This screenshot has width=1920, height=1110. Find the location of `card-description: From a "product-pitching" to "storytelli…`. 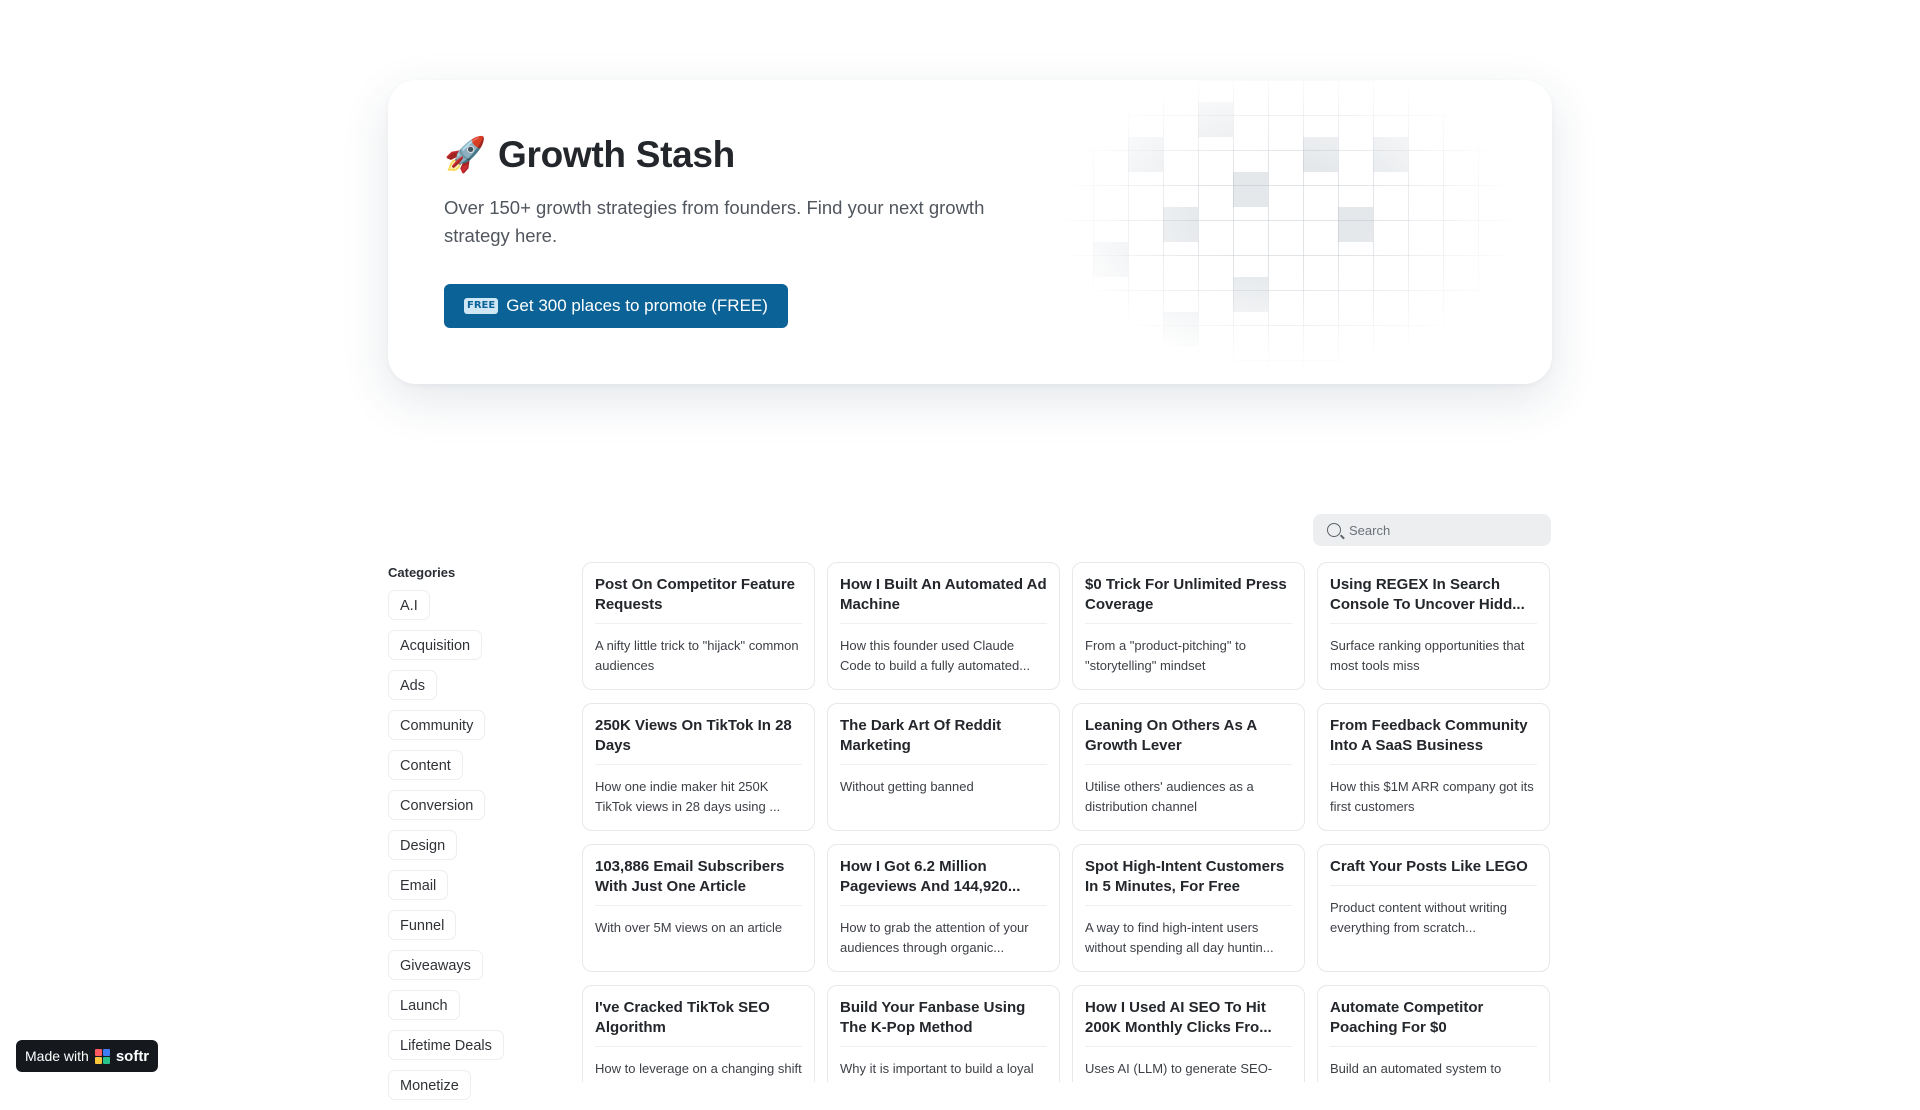

card-description: From a "product-pitching" to "storytelli… is located at coordinates (1165, 655).